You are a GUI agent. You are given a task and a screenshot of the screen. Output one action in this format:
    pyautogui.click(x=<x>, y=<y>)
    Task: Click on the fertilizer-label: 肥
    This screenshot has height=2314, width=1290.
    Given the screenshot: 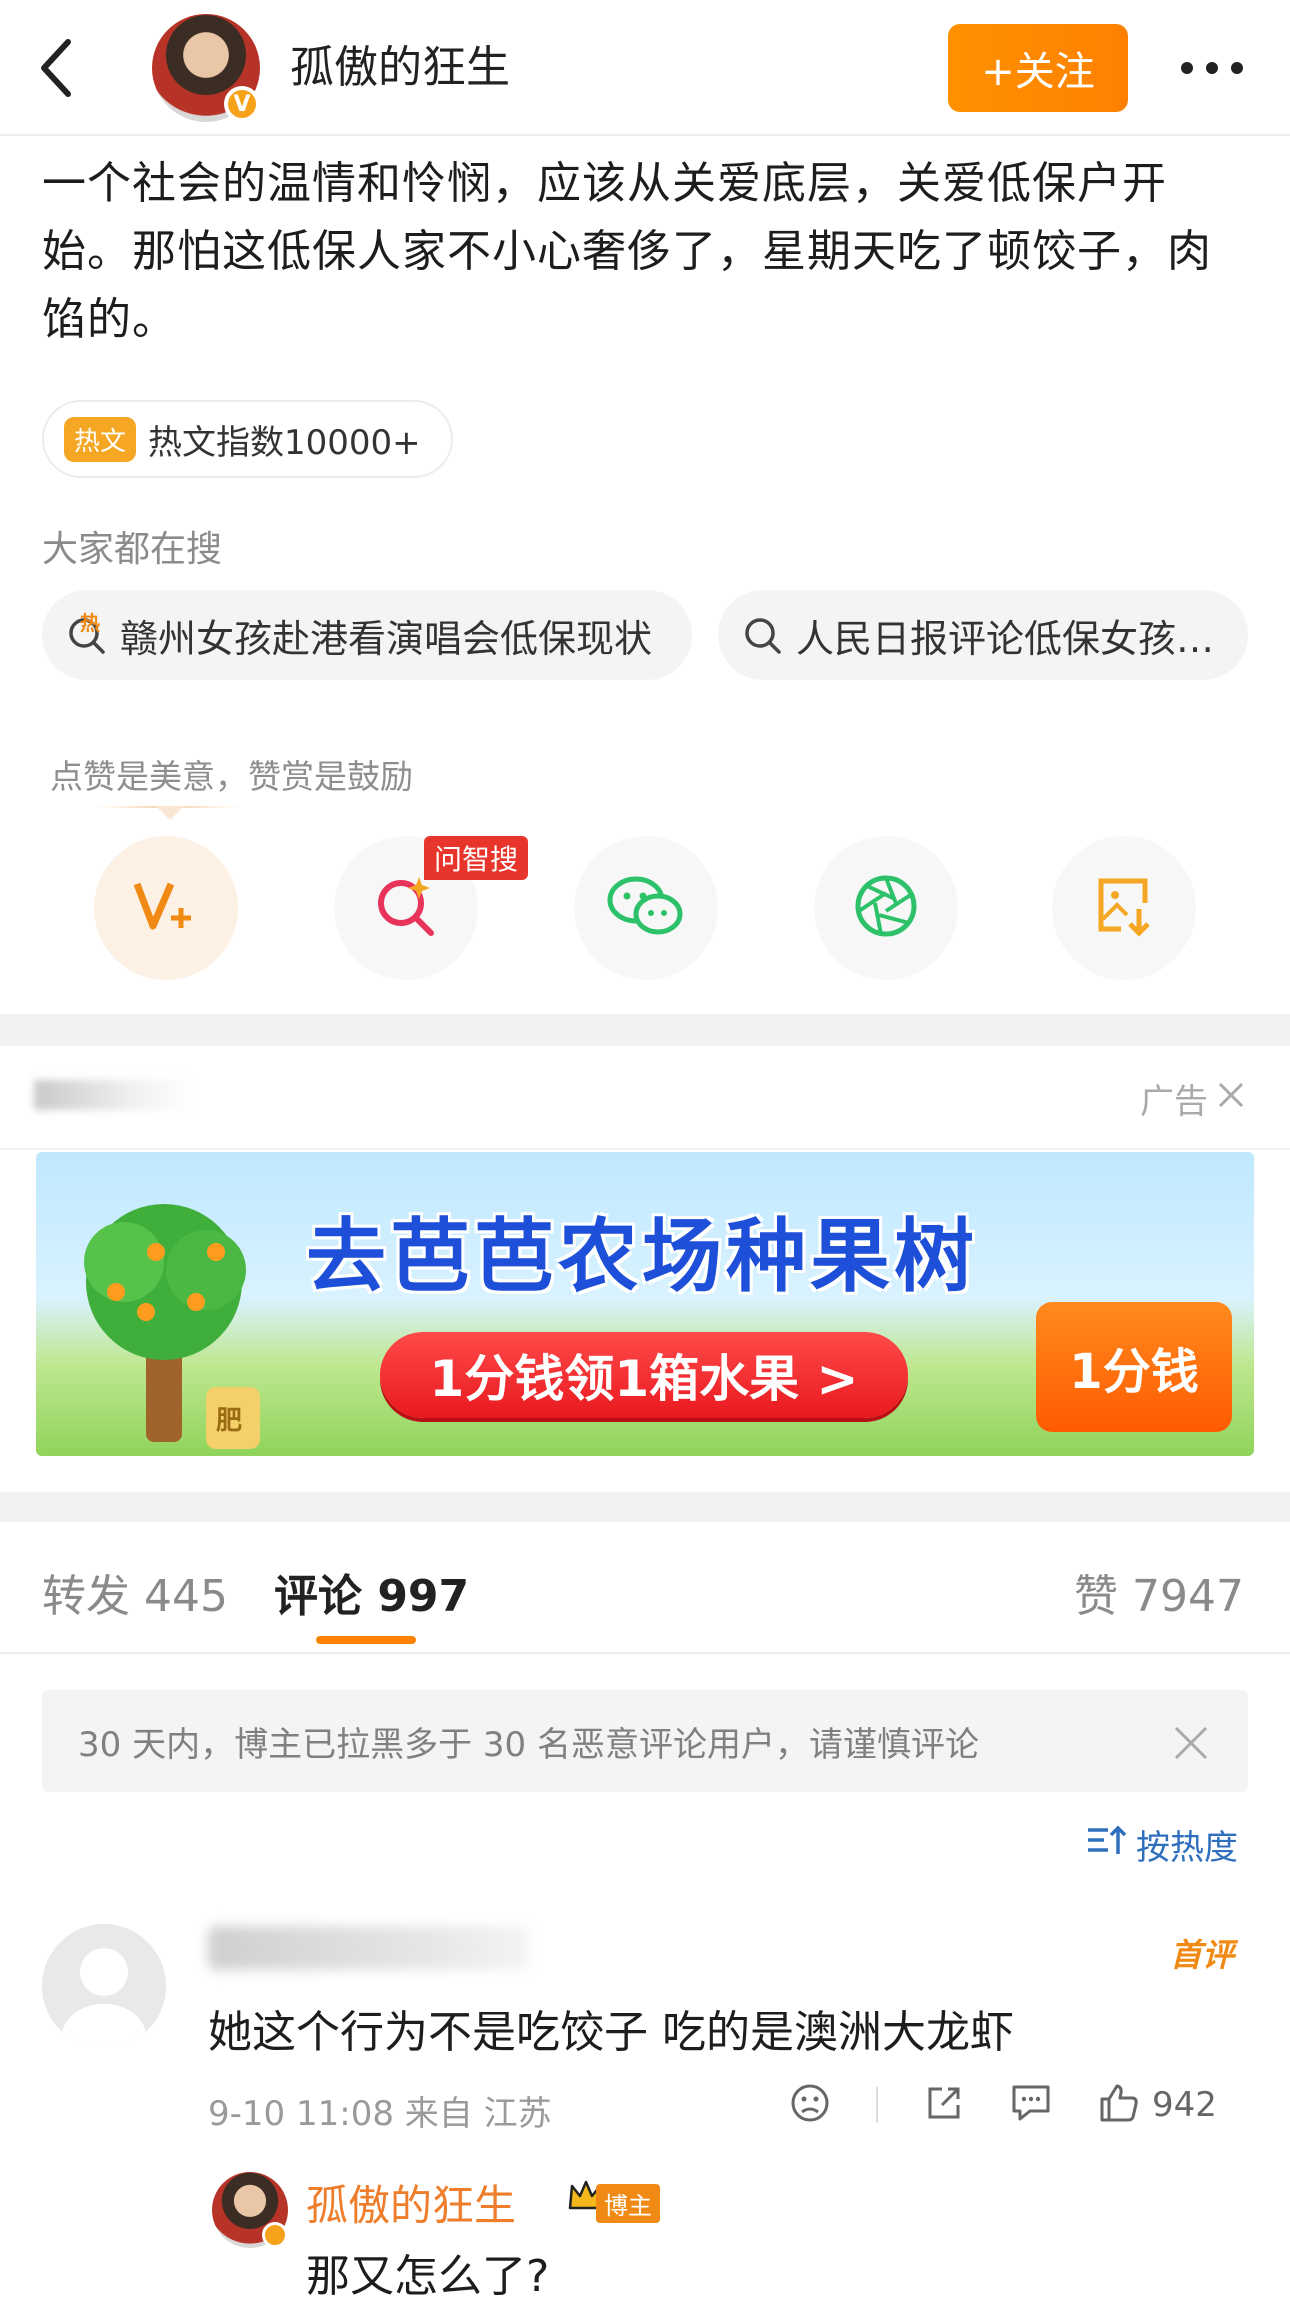 What is the action you would take?
    pyautogui.click(x=229, y=1421)
    